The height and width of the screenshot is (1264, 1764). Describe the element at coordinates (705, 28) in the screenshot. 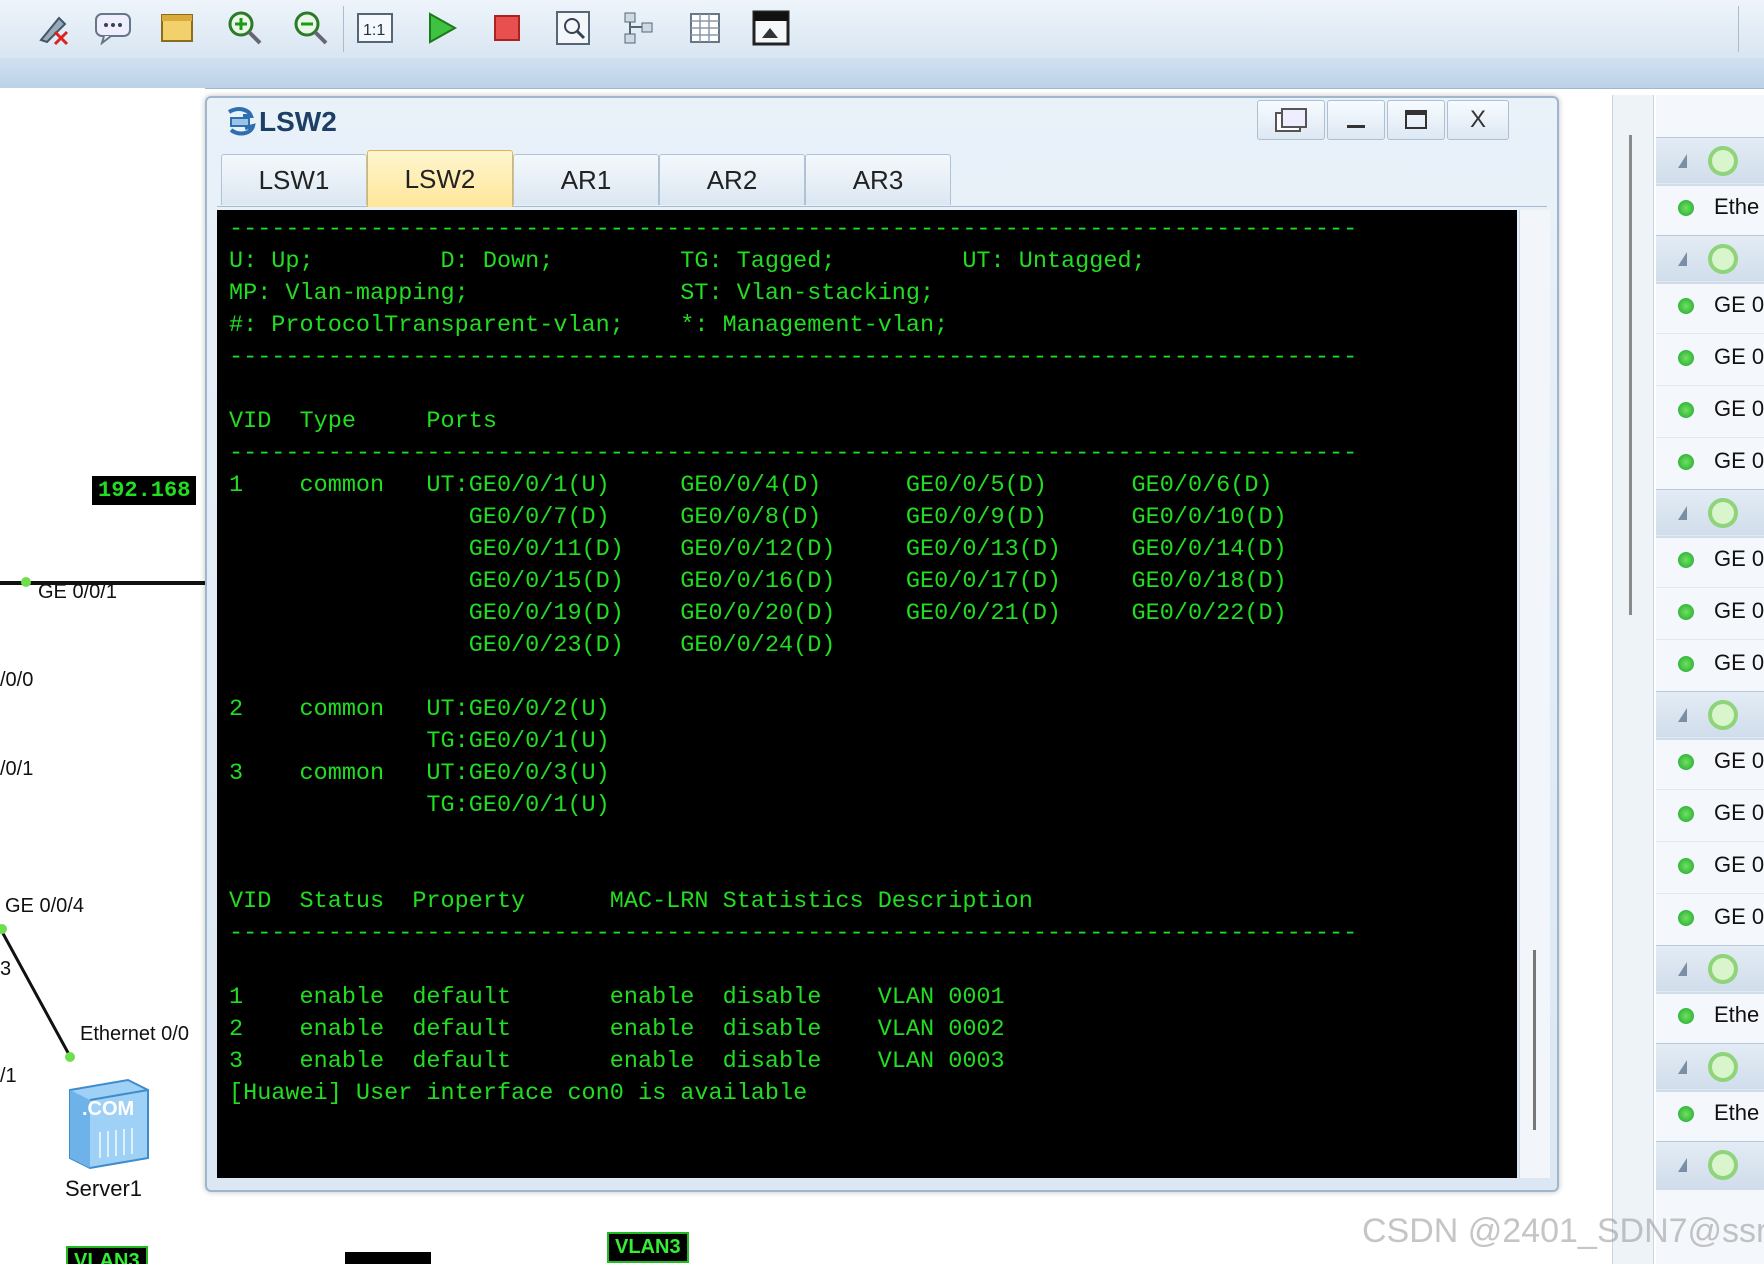

I see `grid-icon` at that location.